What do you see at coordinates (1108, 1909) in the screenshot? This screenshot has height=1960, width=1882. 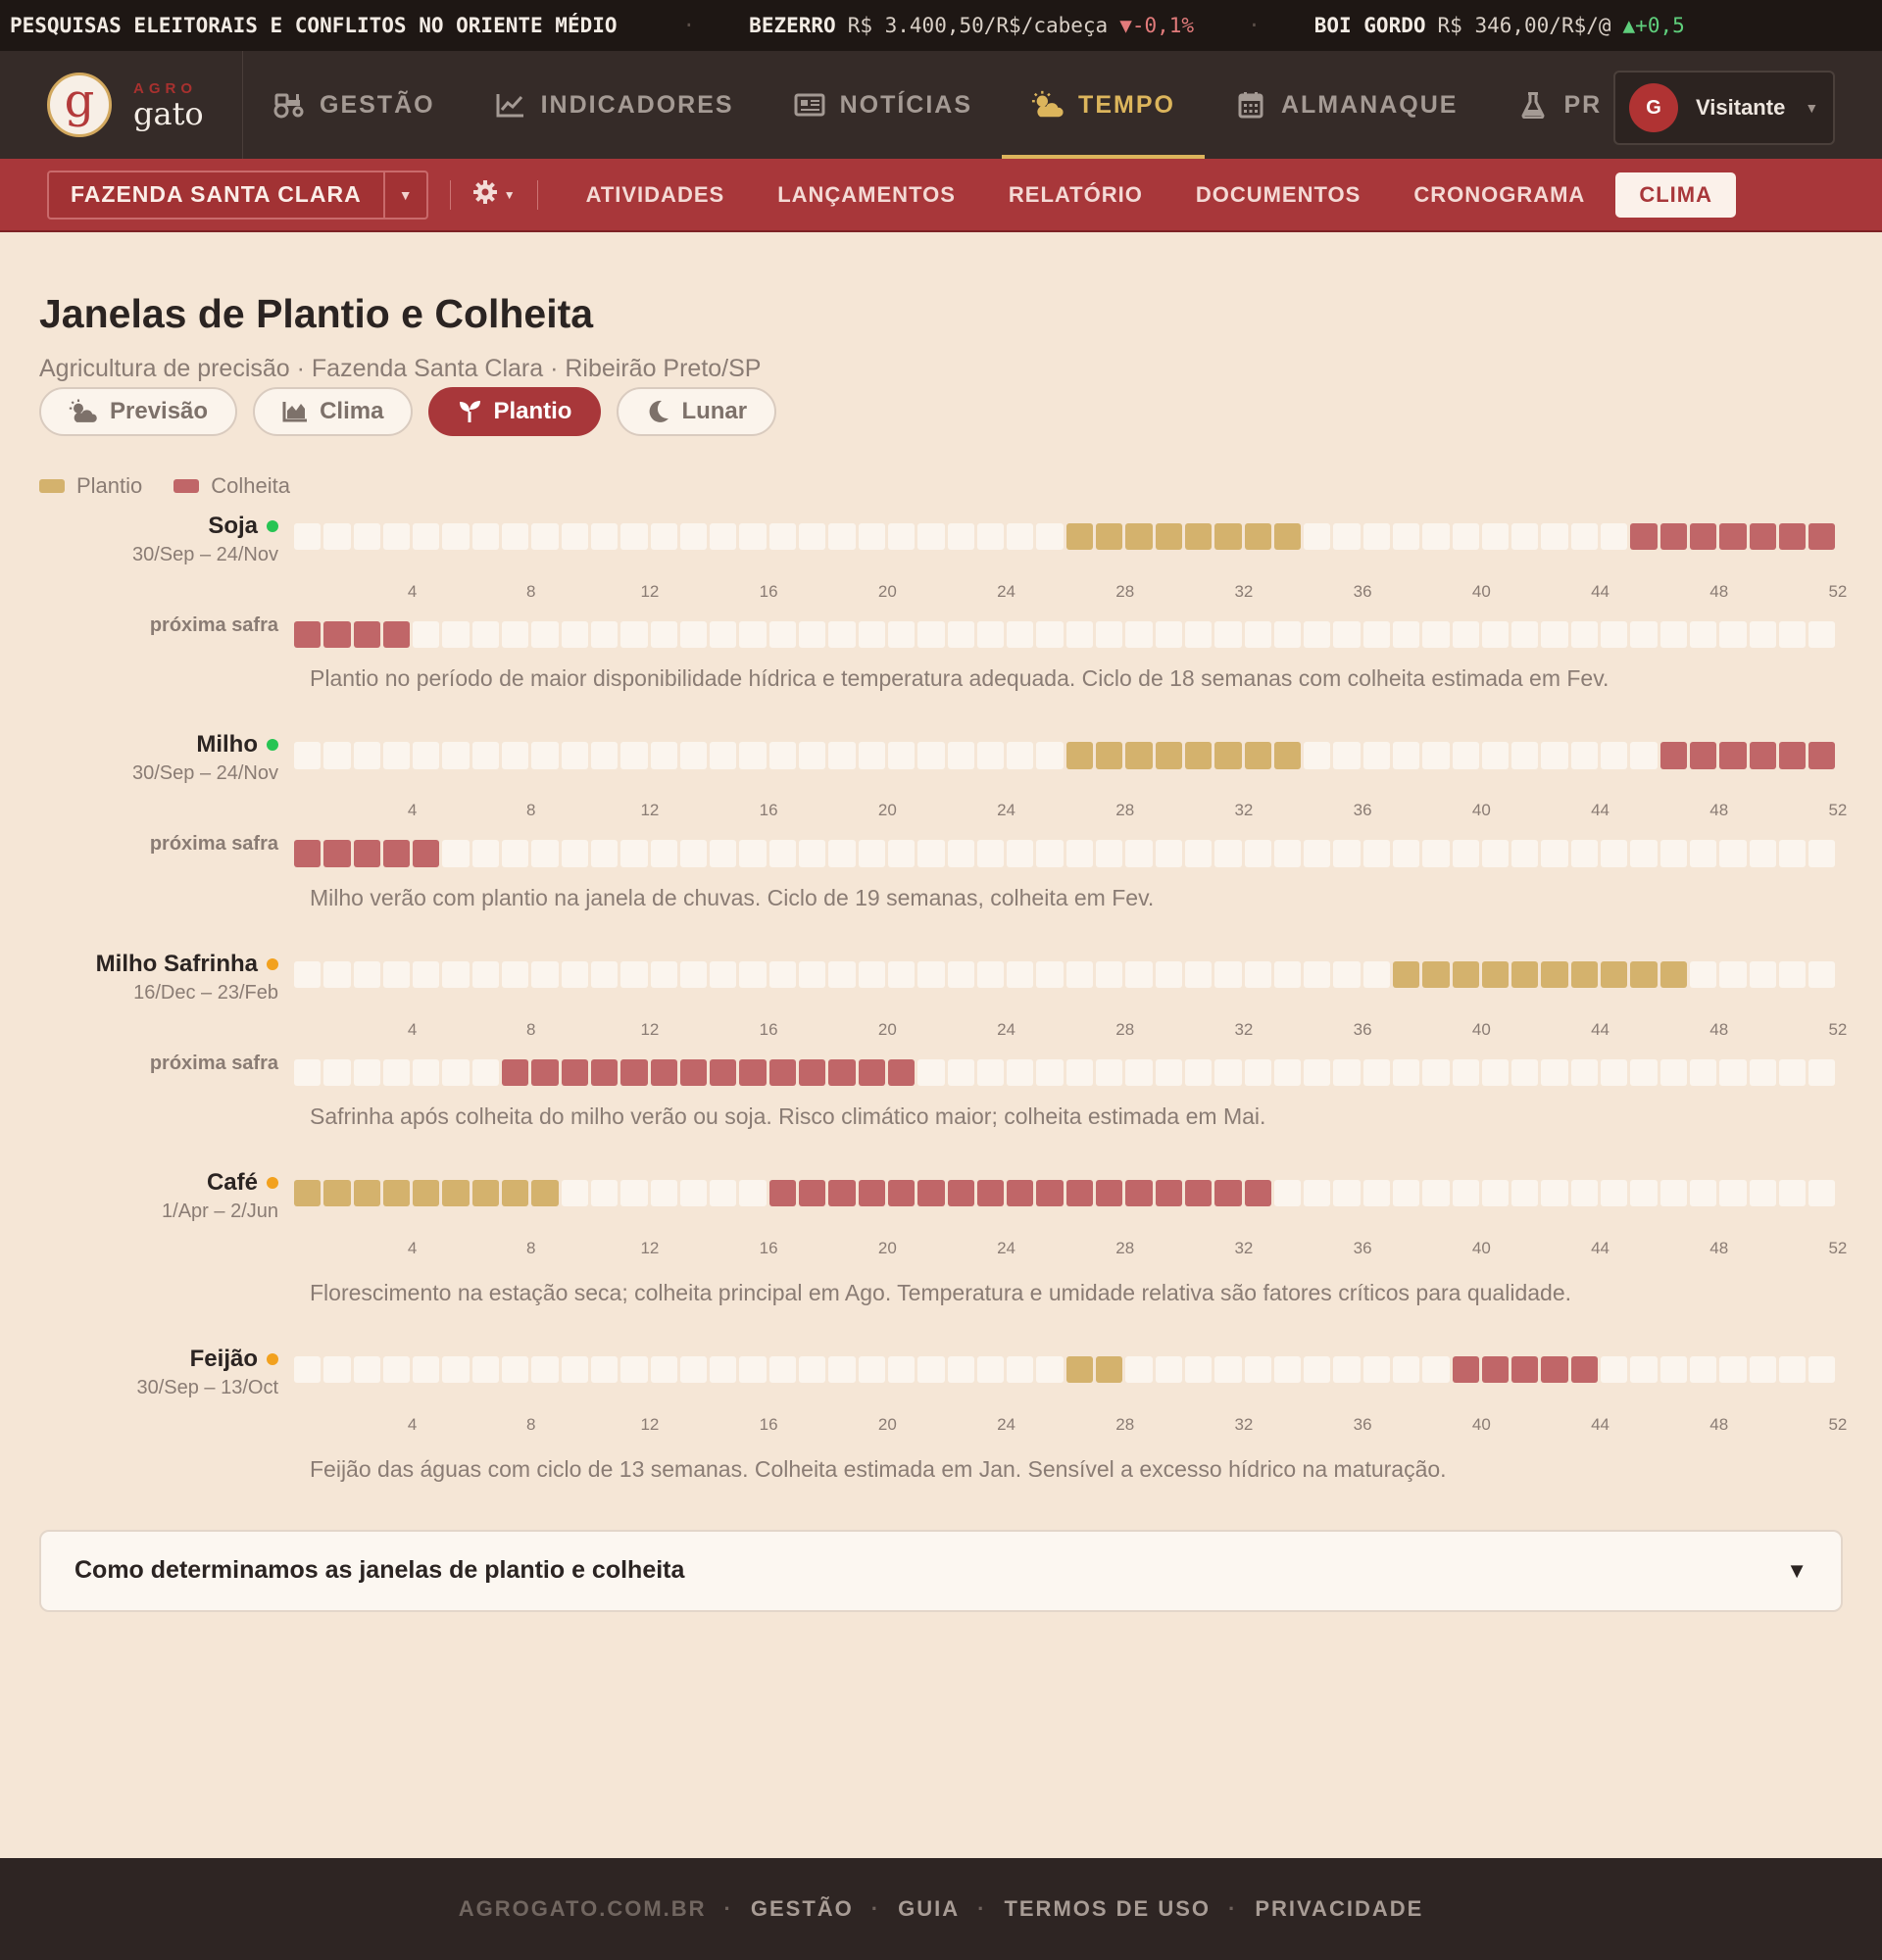 I see `footer-link-termos: TERMOS DE USO` at bounding box center [1108, 1909].